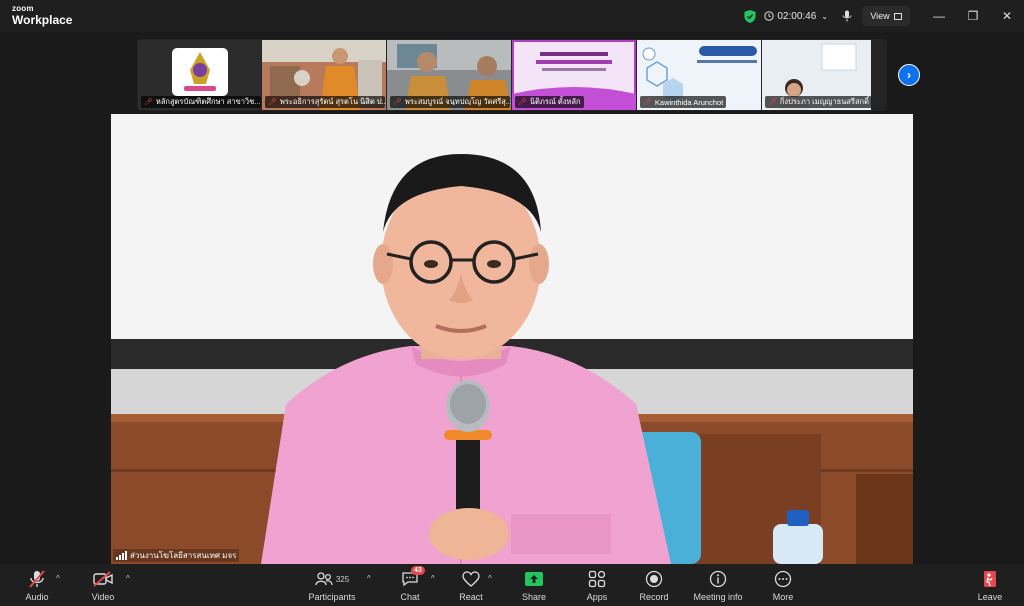  I want to click on view-button: View, so click(886, 16).